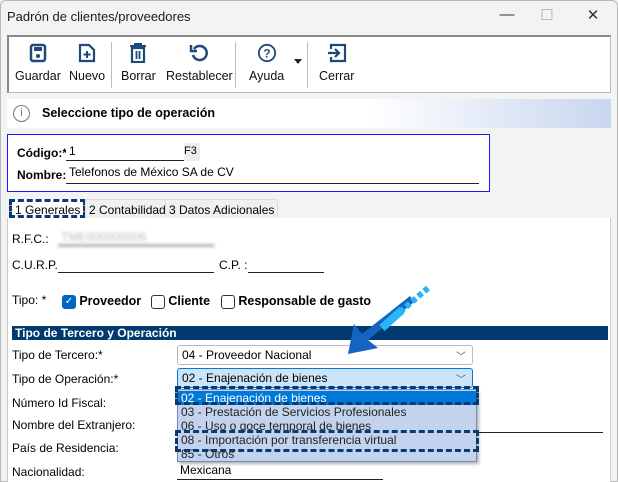 The width and height of the screenshot is (618, 482). I want to click on new-document-icon, so click(87, 53).